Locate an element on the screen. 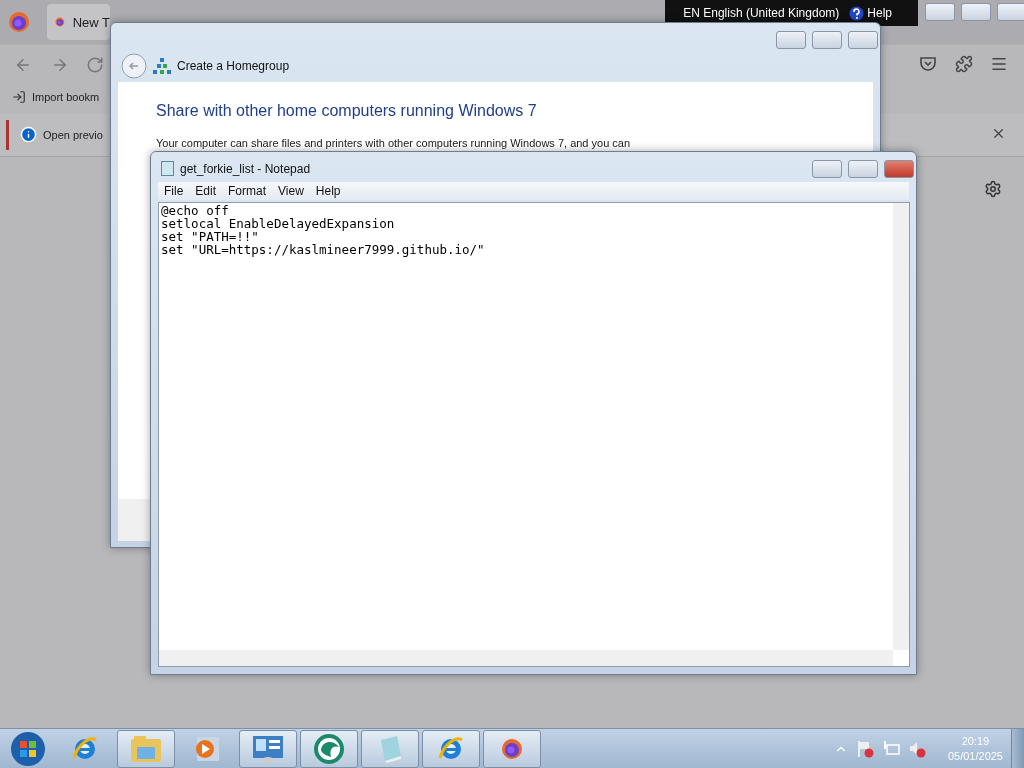 This screenshot has height=768, width=1024. tab-title: New T is located at coordinates (91, 22).